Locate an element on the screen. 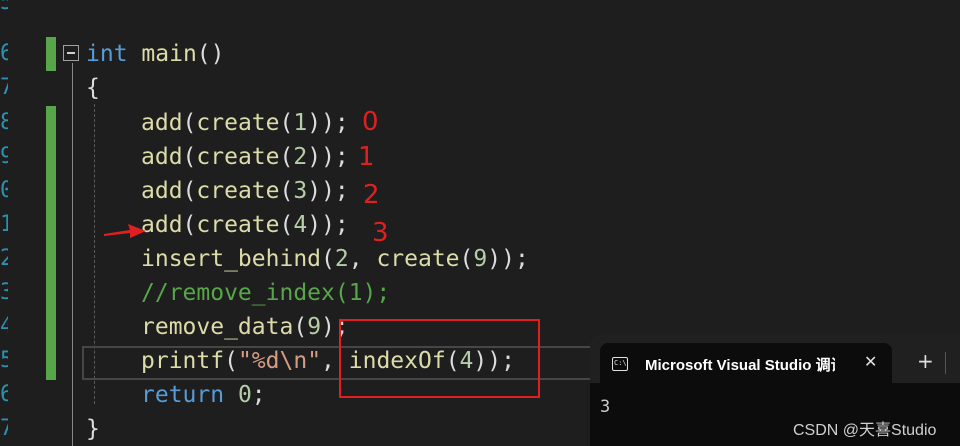 The width and height of the screenshot is (960, 446). line-number: 2 is located at coordinates (4, 258).